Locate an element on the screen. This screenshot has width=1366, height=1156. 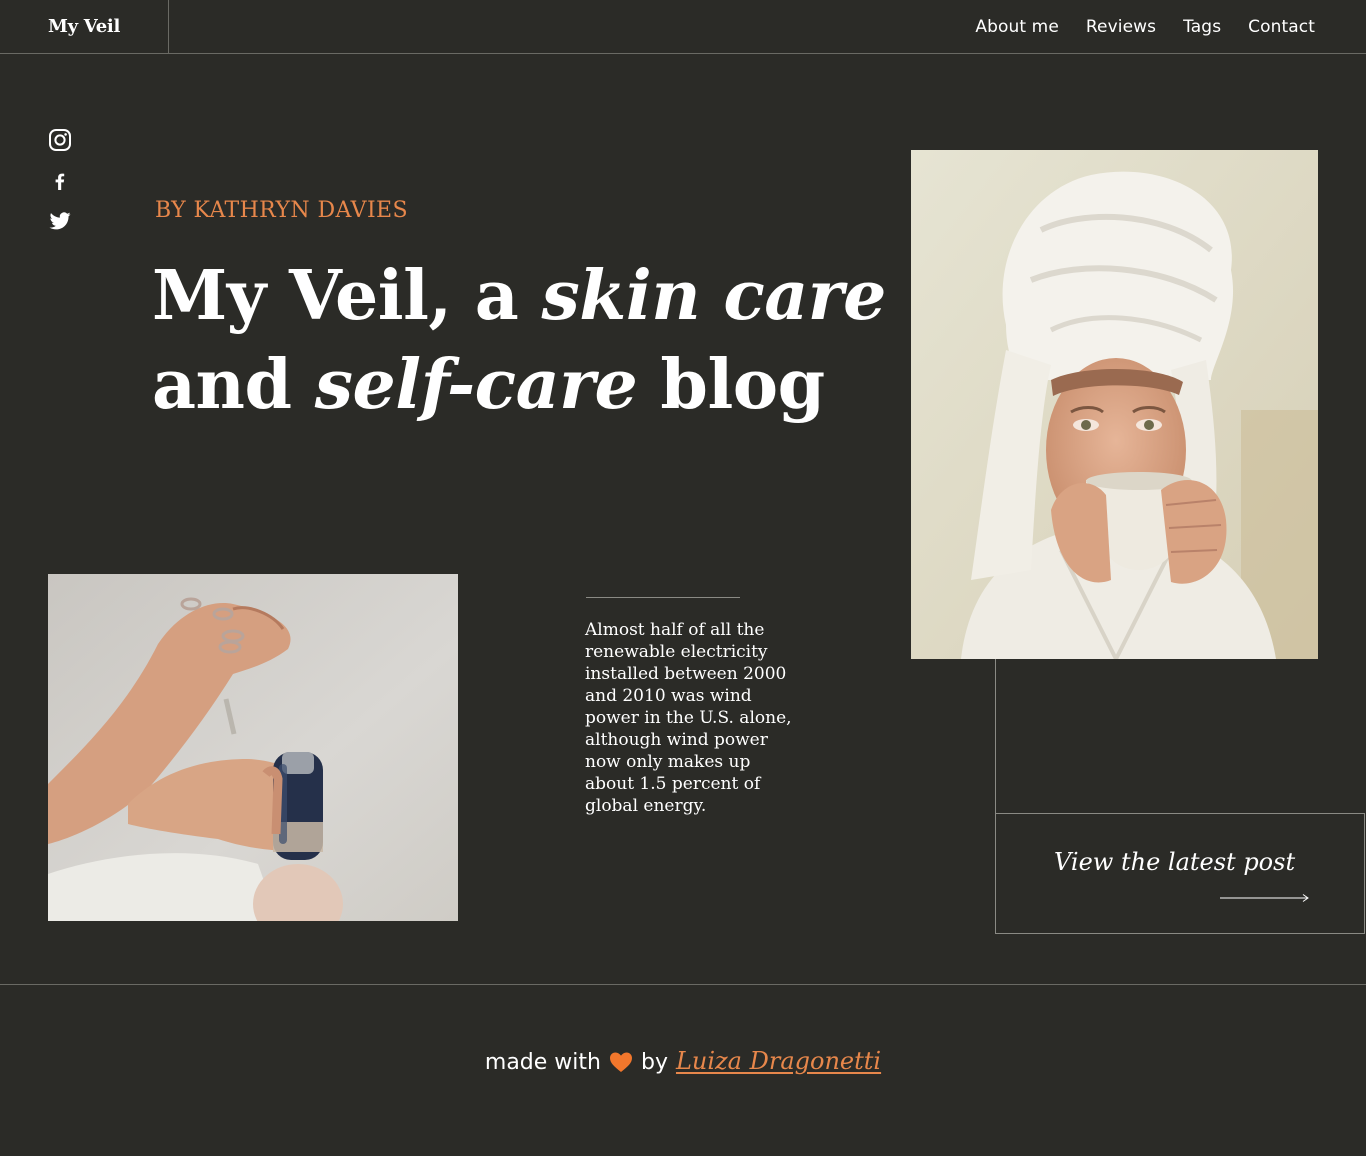
nav-item-reviews: Reviews is located at coordinates (1121, 27).